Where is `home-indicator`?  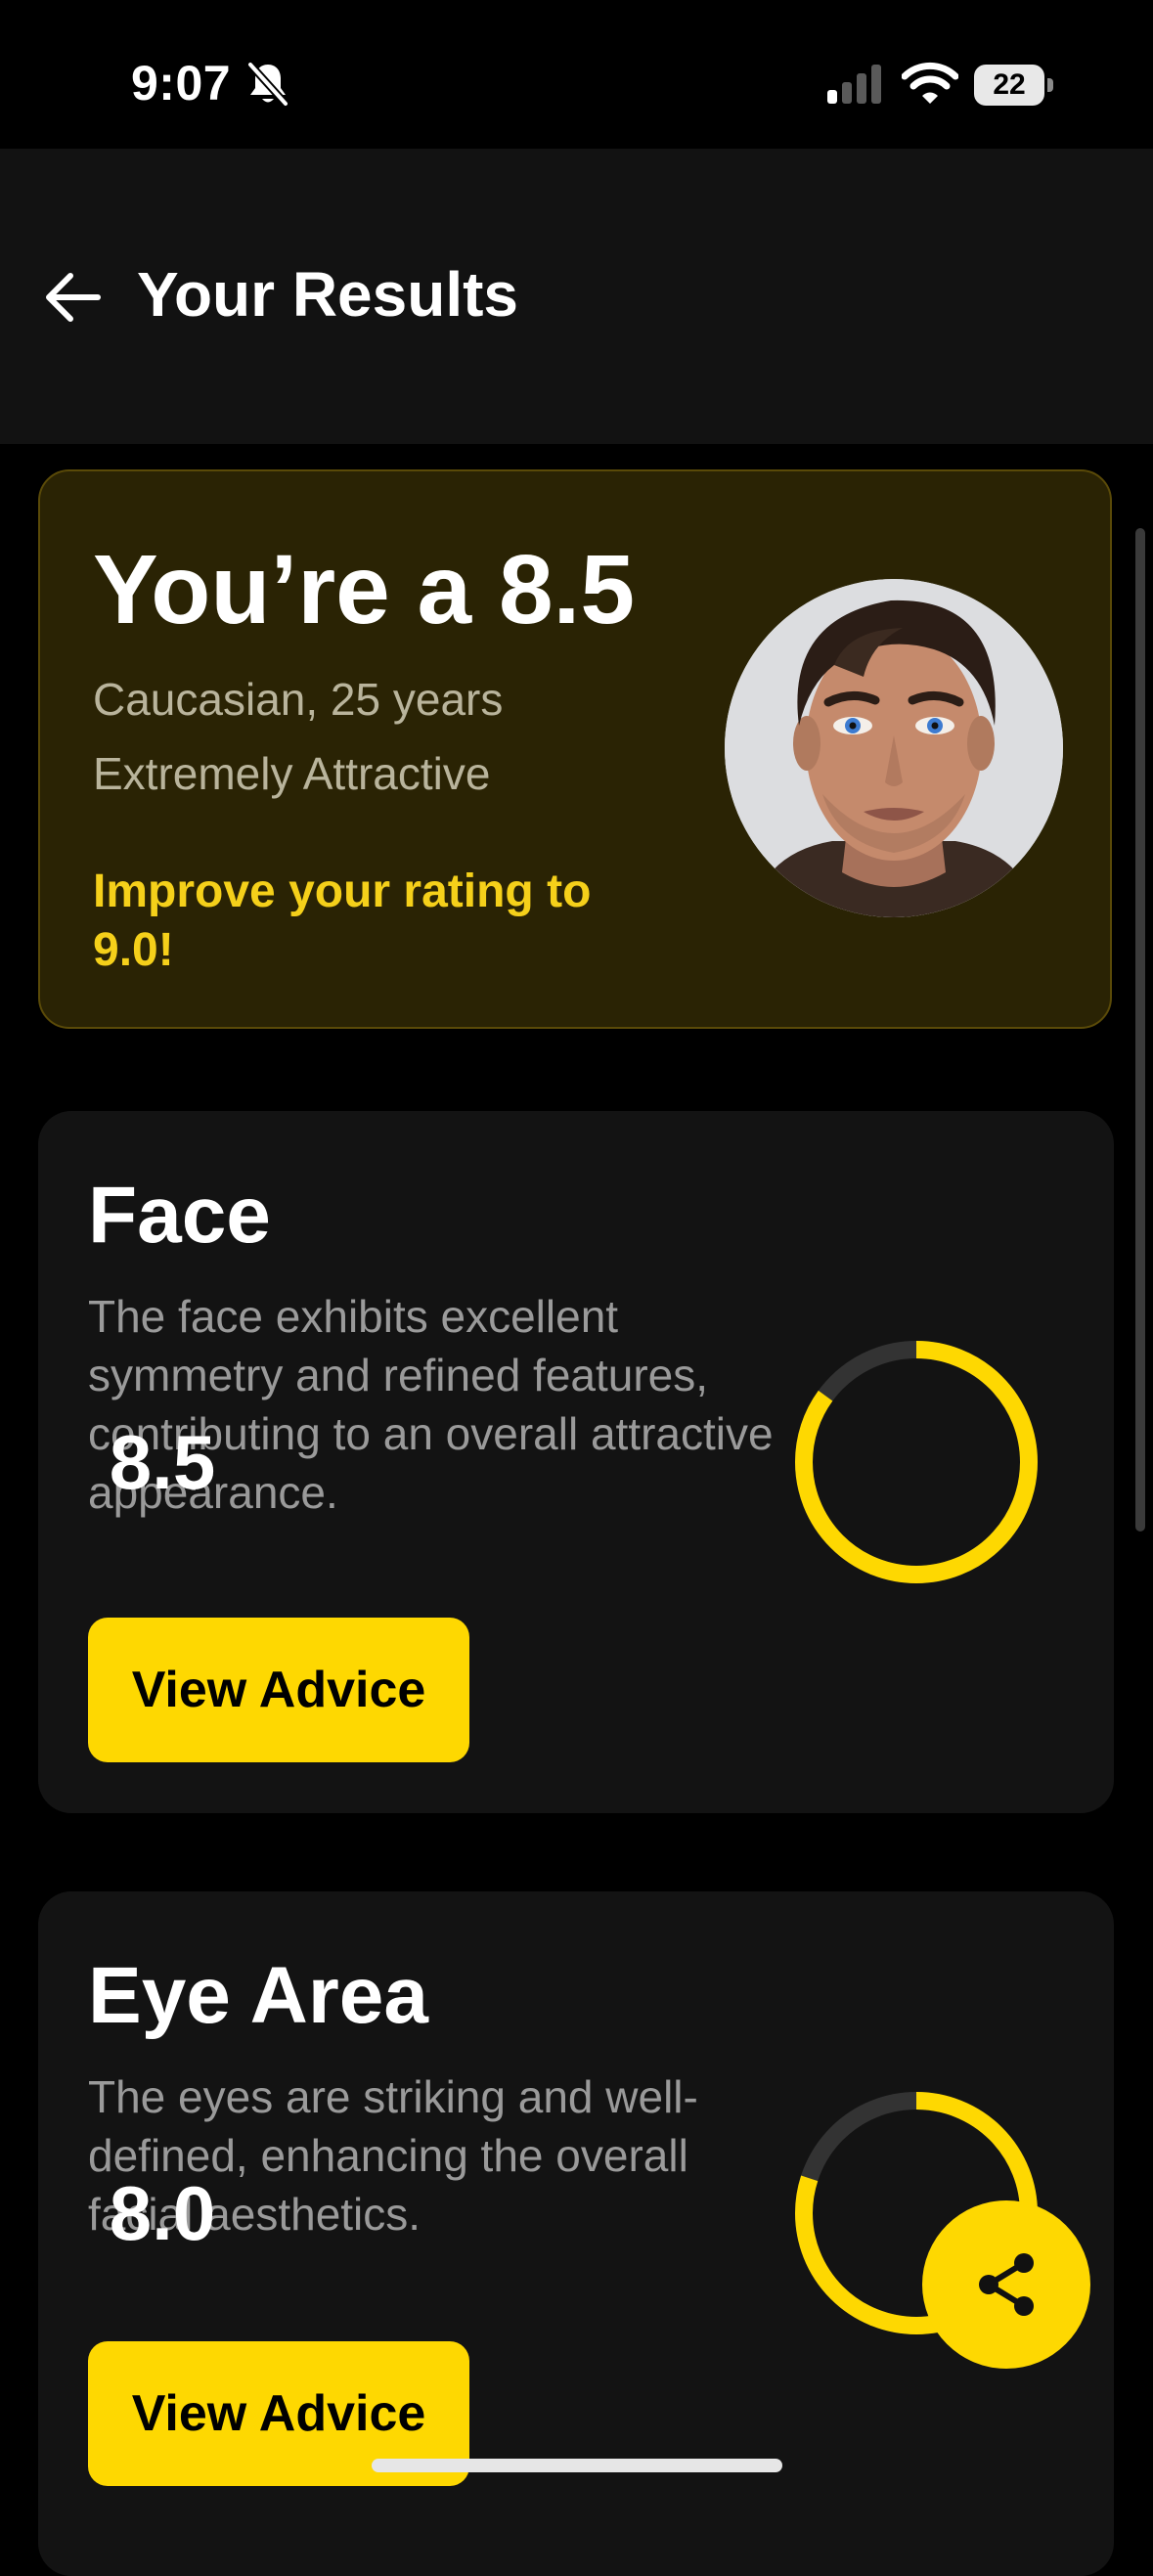 home-indicator is located at coordinates (577, 2466).